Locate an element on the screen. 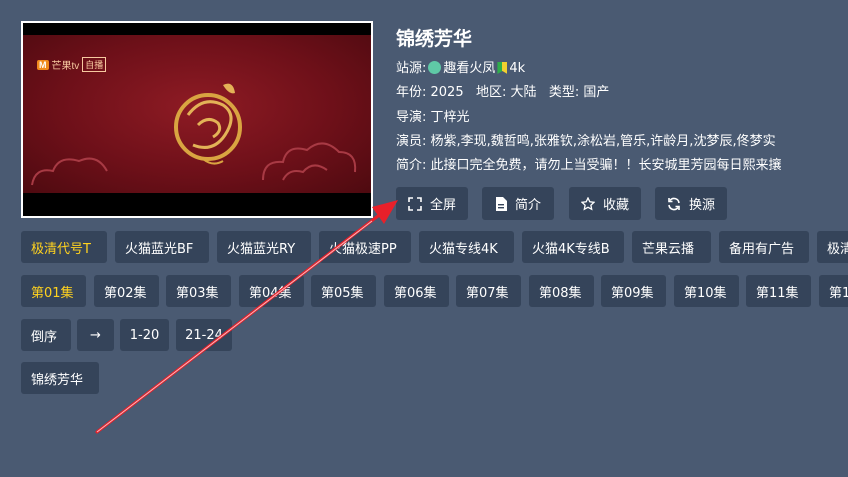 The image size is (848, 477). episode-chip: 第07集 is located at coordinates (488, 291).